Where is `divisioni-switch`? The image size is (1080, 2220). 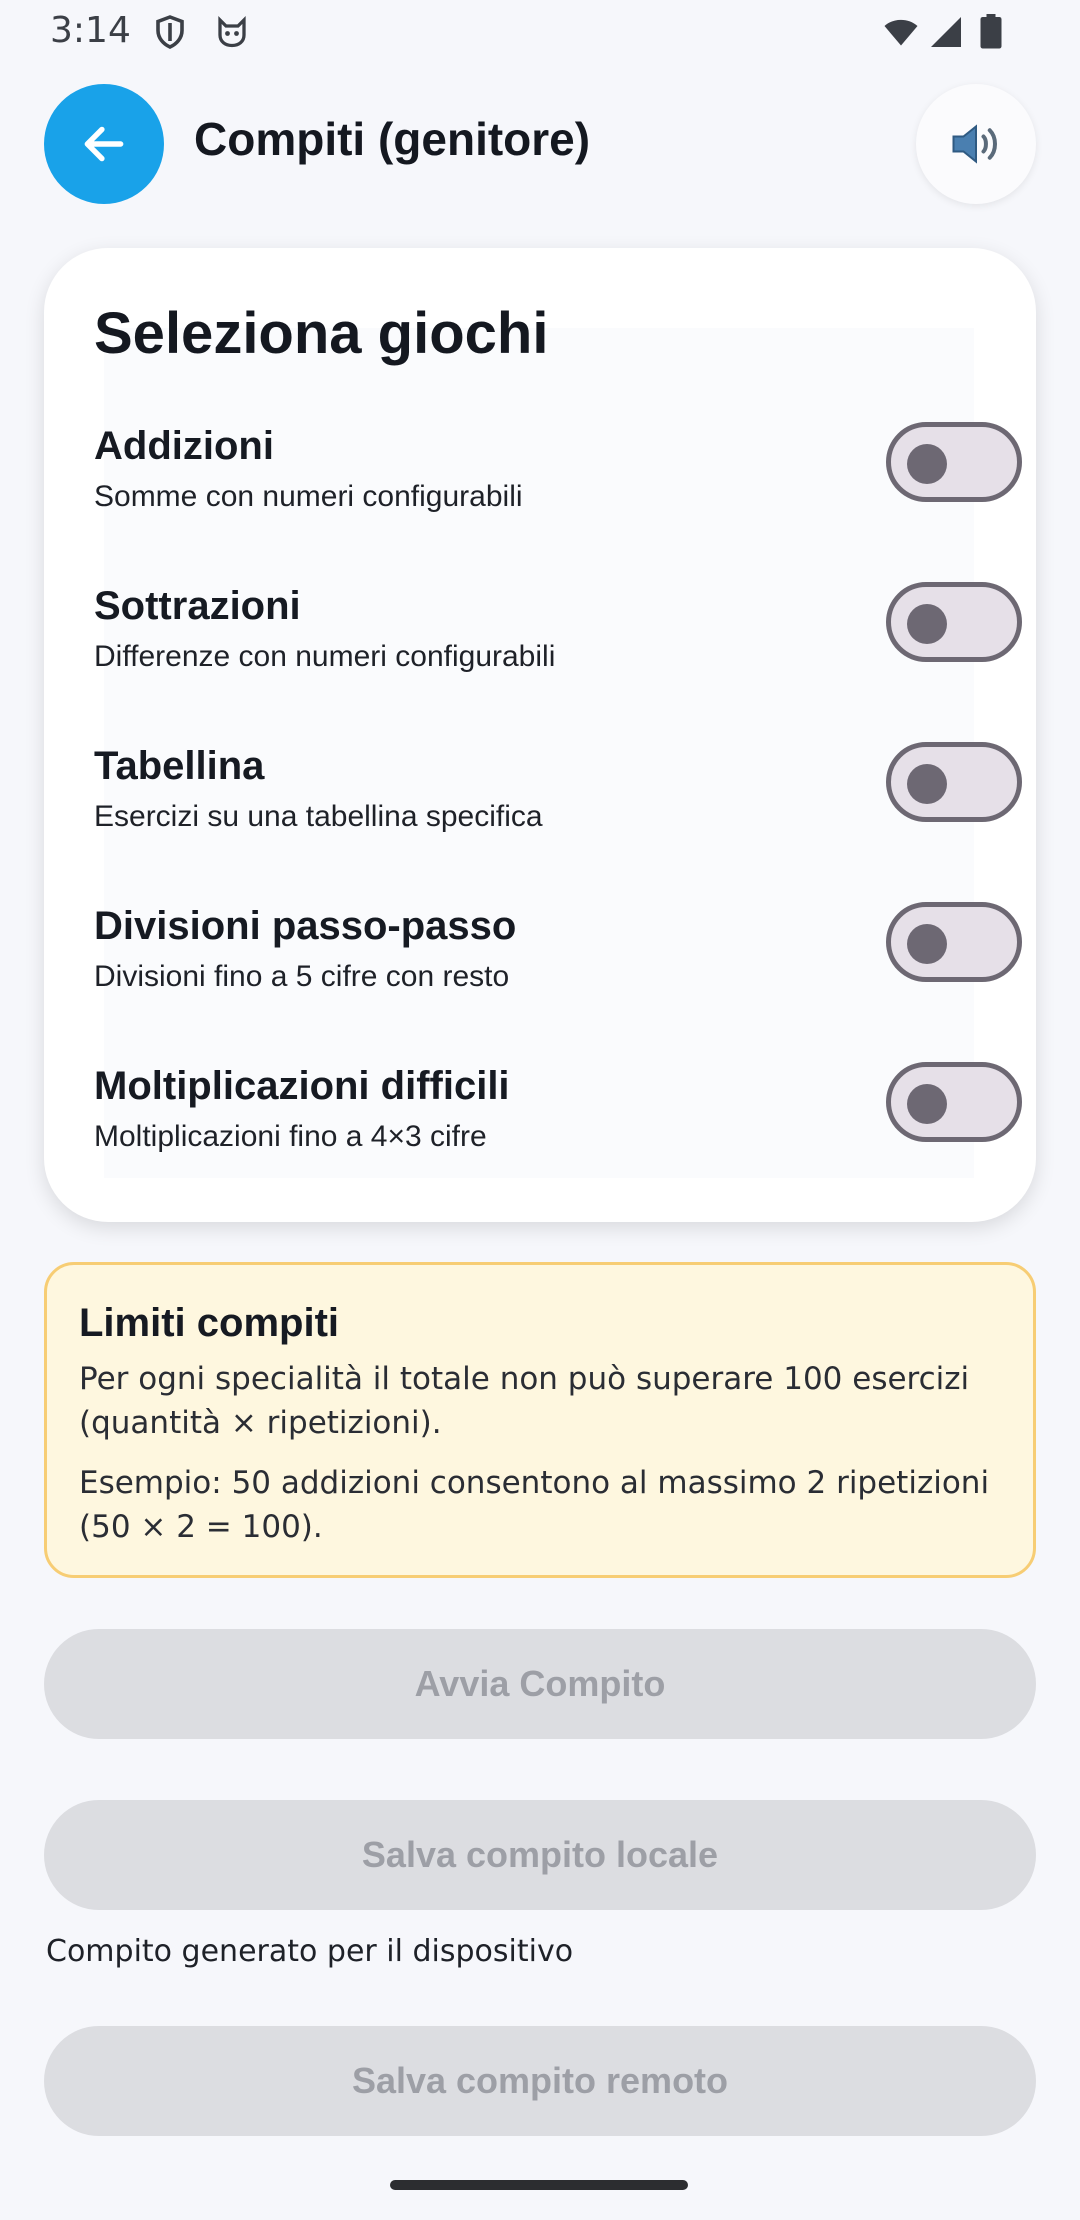
divisioni-switch is located at coordinates (954, 942).